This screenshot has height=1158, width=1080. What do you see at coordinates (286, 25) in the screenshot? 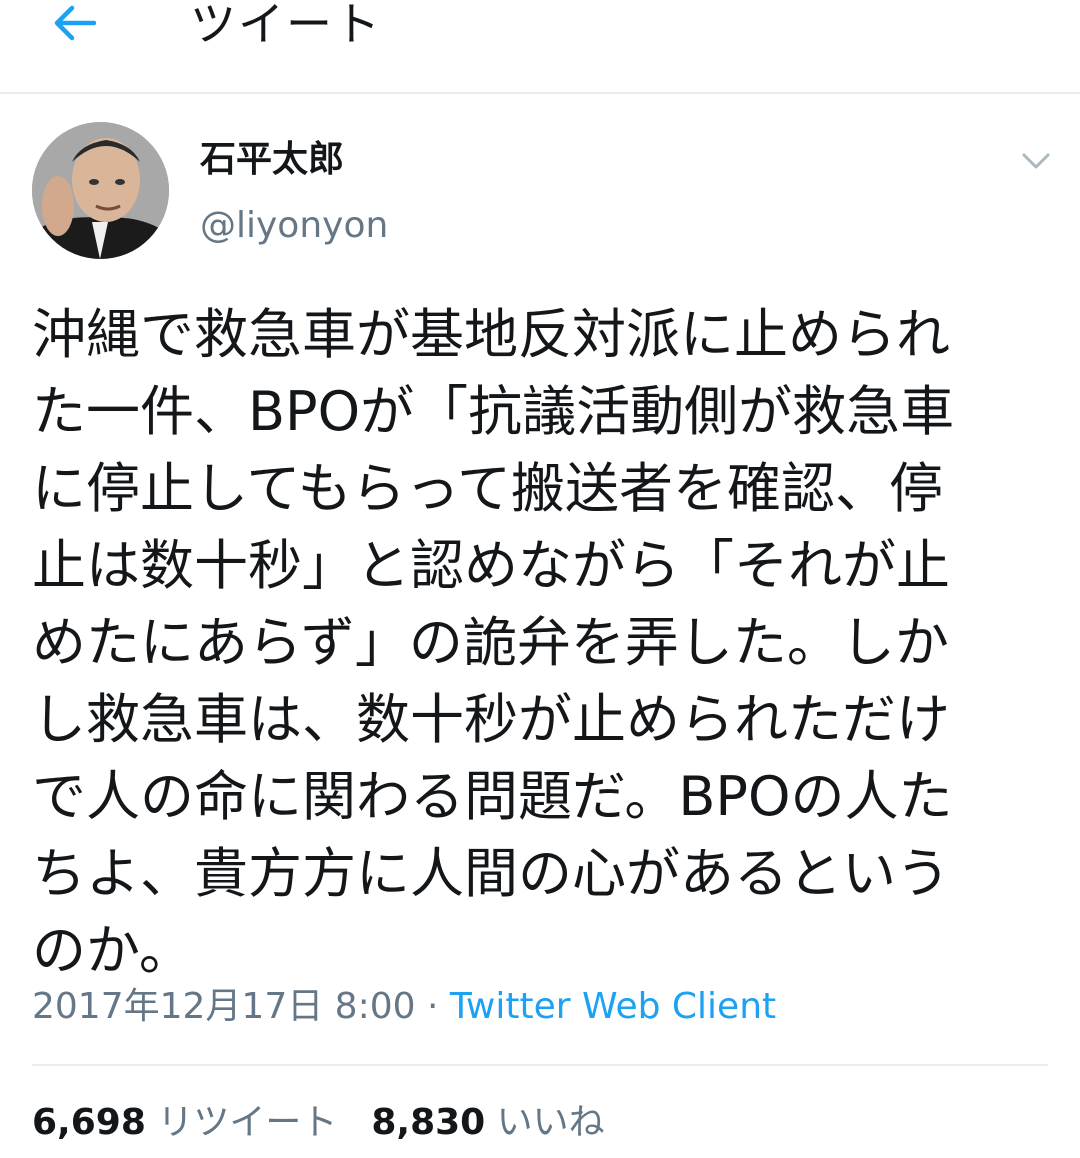
I see `page-title: ツイート` at bounding box center [286, 25].